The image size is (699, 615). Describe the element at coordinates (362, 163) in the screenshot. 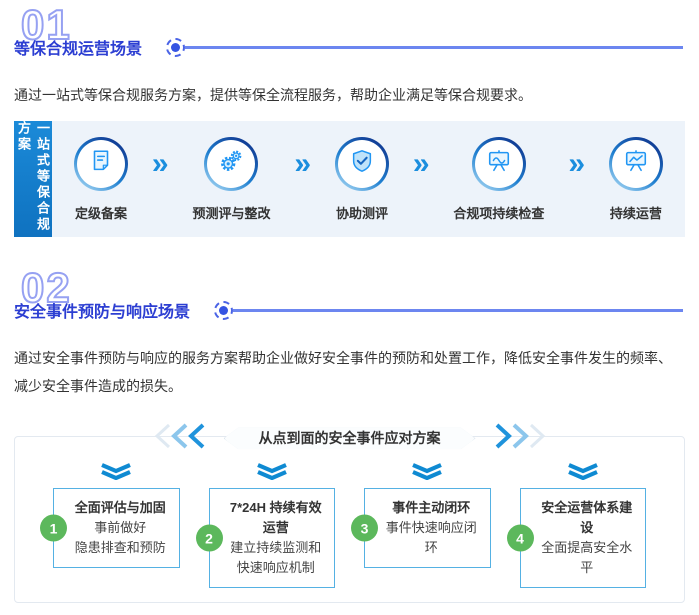

I see `shield-check-icon` at that location.